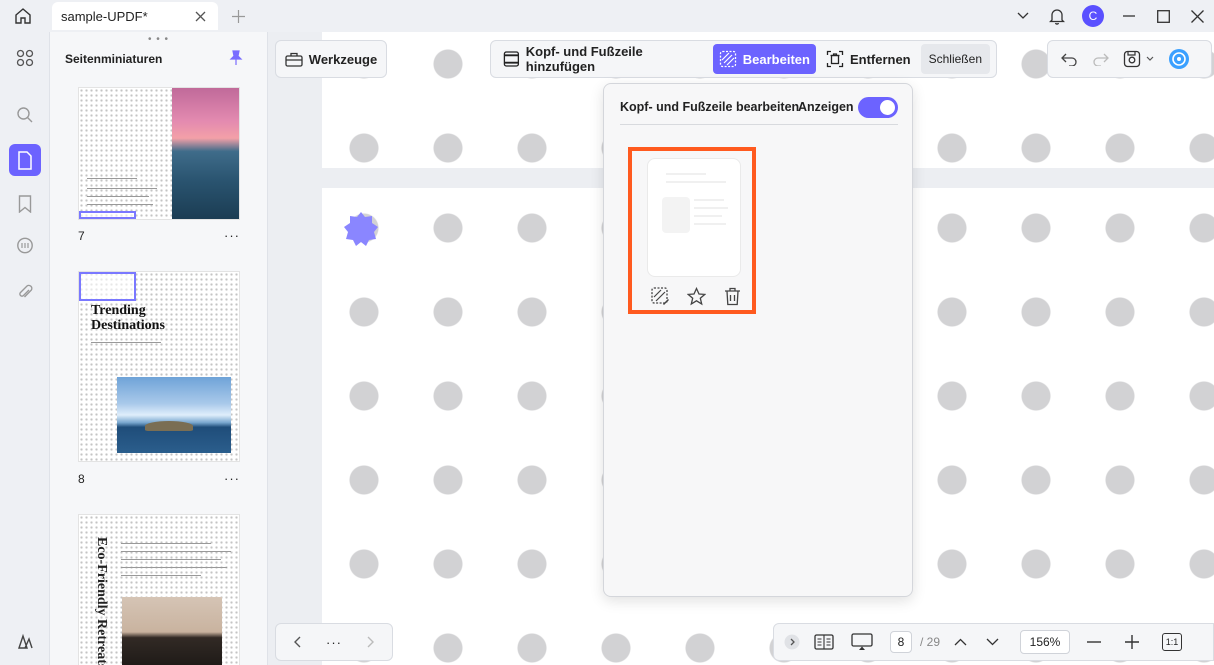  I want to click on star-icon, so click(696, 296).